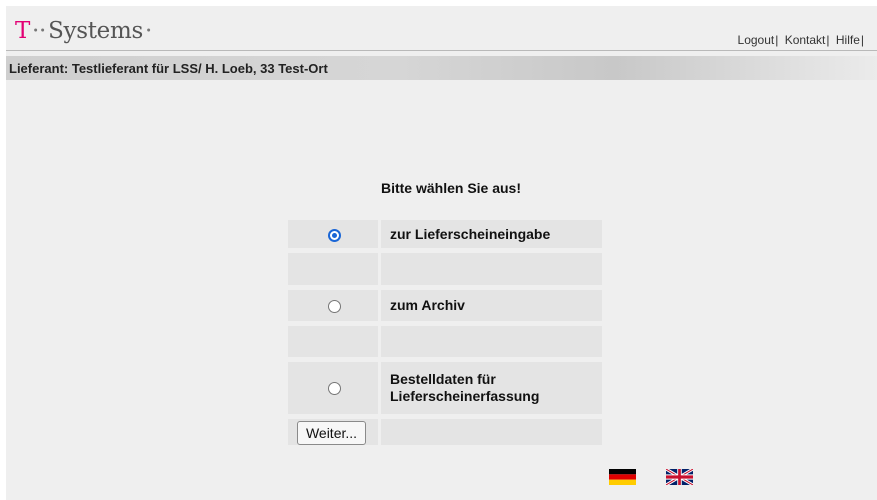 The width and height of the screenshot is (877, 500). I want to click on logout-link: Logout, so click(756, 40).